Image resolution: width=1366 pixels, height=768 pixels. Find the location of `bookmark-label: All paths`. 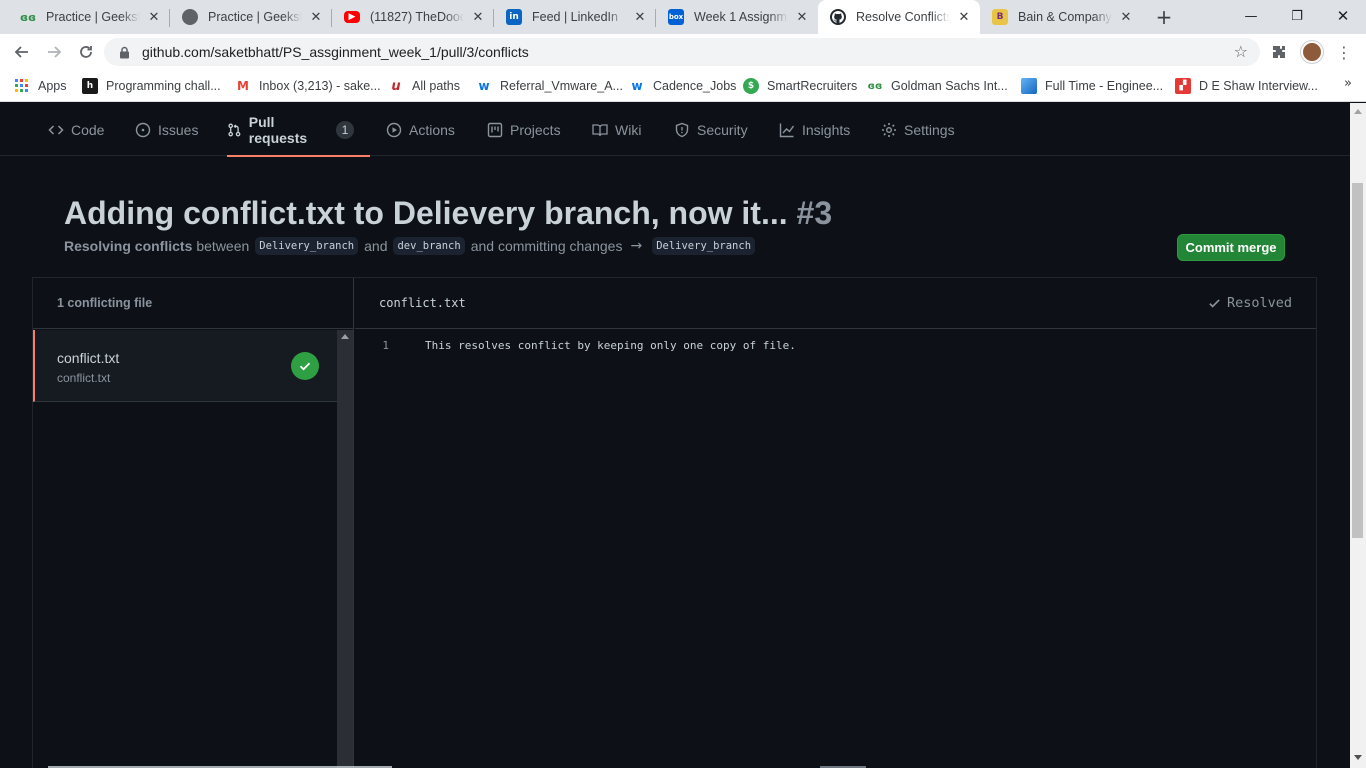

bookmark-label: All paths is located at coordinates (436, 86).